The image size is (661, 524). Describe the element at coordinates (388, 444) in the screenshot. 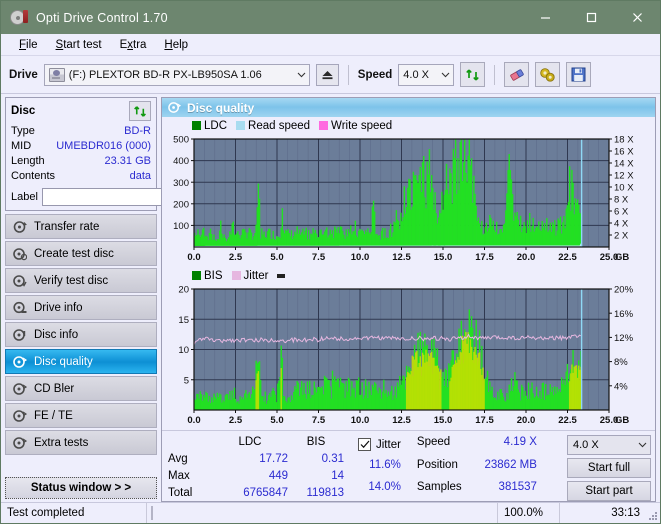

I see `jitter-label: Jitter` at that location.